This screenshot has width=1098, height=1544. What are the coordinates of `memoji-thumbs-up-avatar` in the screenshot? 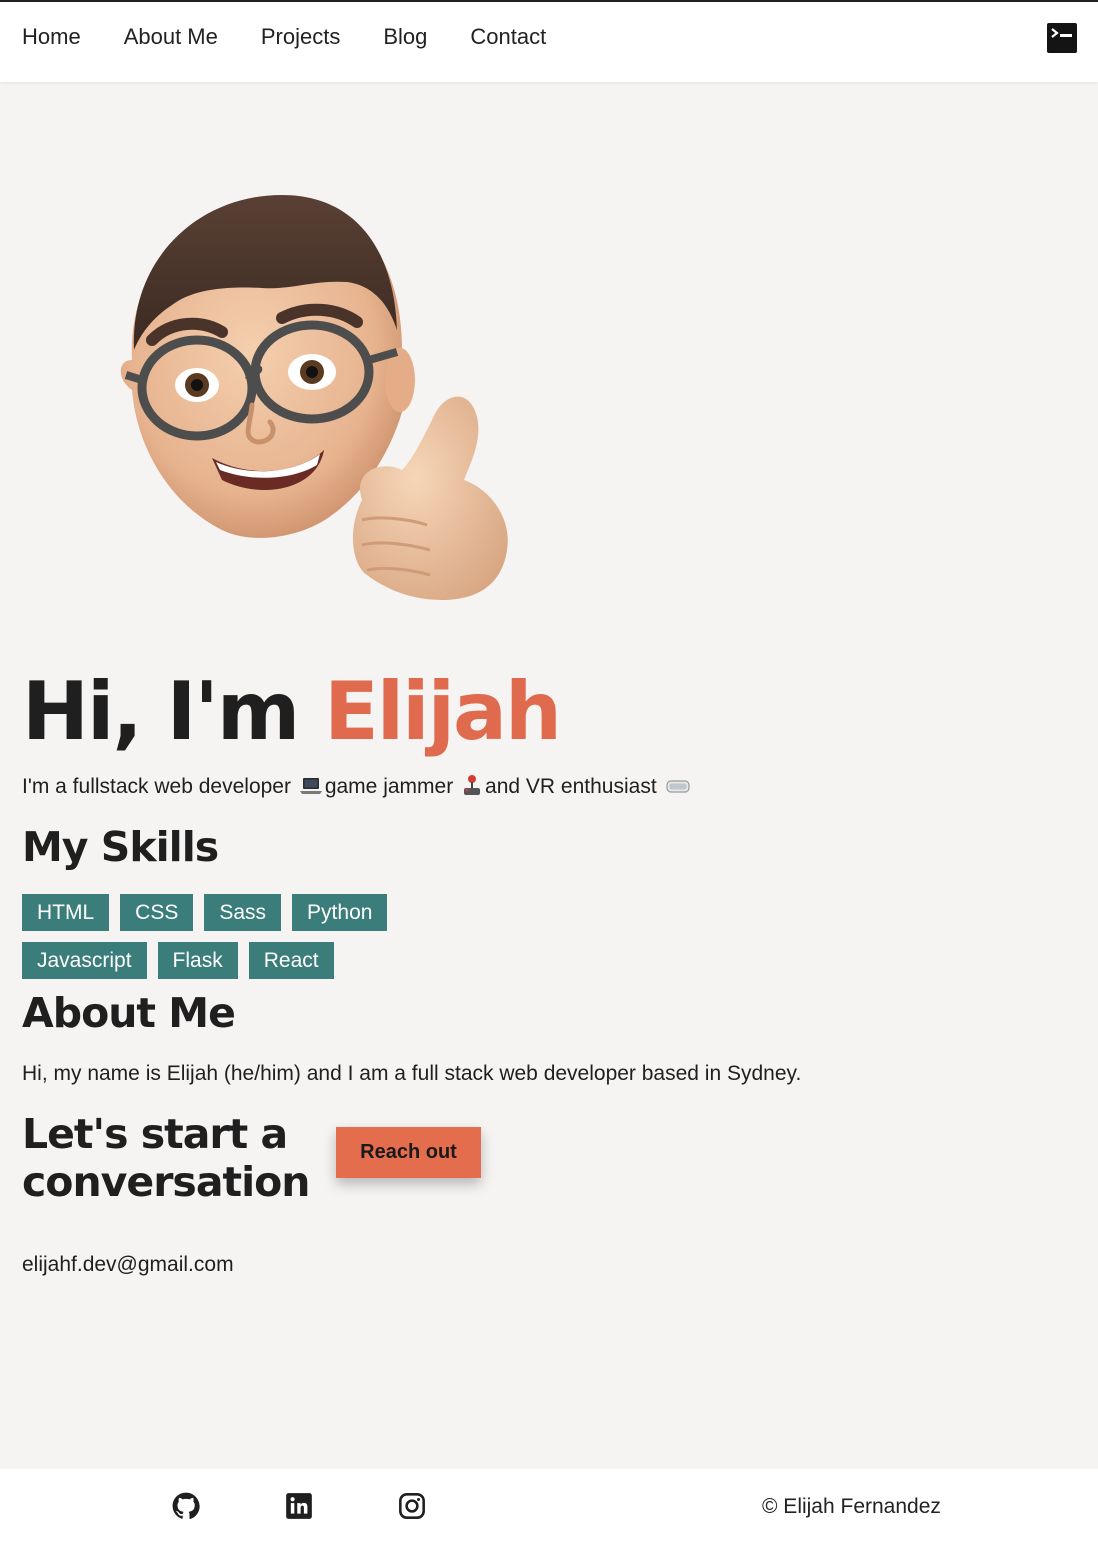 It's located at (322, 400).